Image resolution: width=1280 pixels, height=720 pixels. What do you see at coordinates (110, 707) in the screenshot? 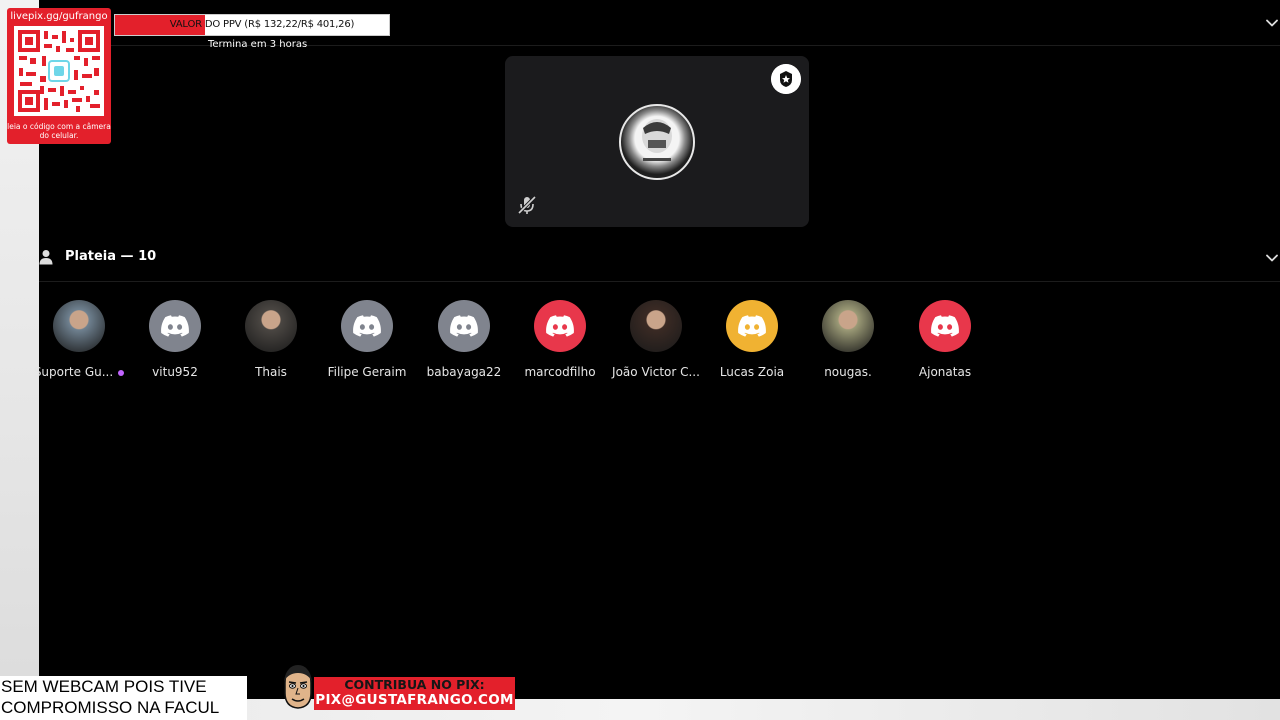
I see `webcam-note-line: COMPROMISSO NA FACUL` at bounding box center [110, 707].